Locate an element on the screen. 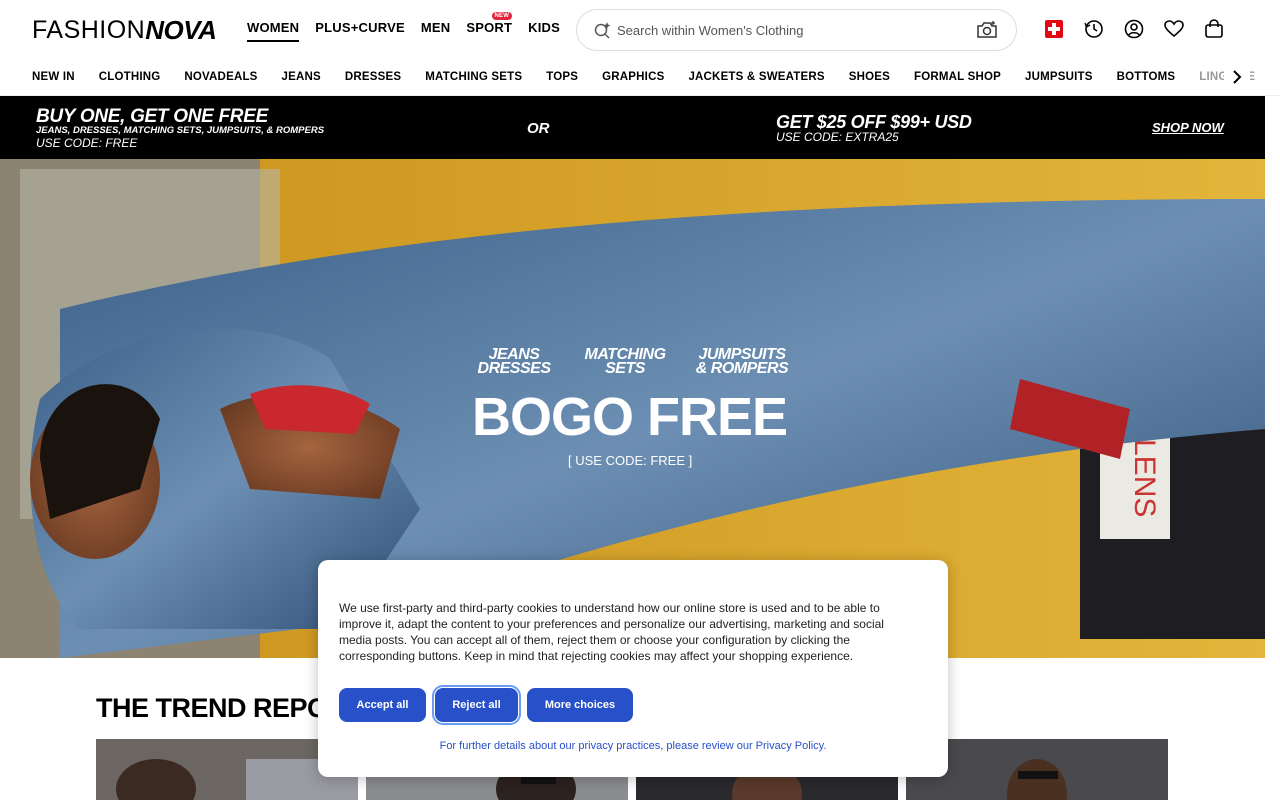 This screenshot has width=1280, height=800. promo-discount-code: USE CODE: EXTRA25 is located at coordinates (837, 137).